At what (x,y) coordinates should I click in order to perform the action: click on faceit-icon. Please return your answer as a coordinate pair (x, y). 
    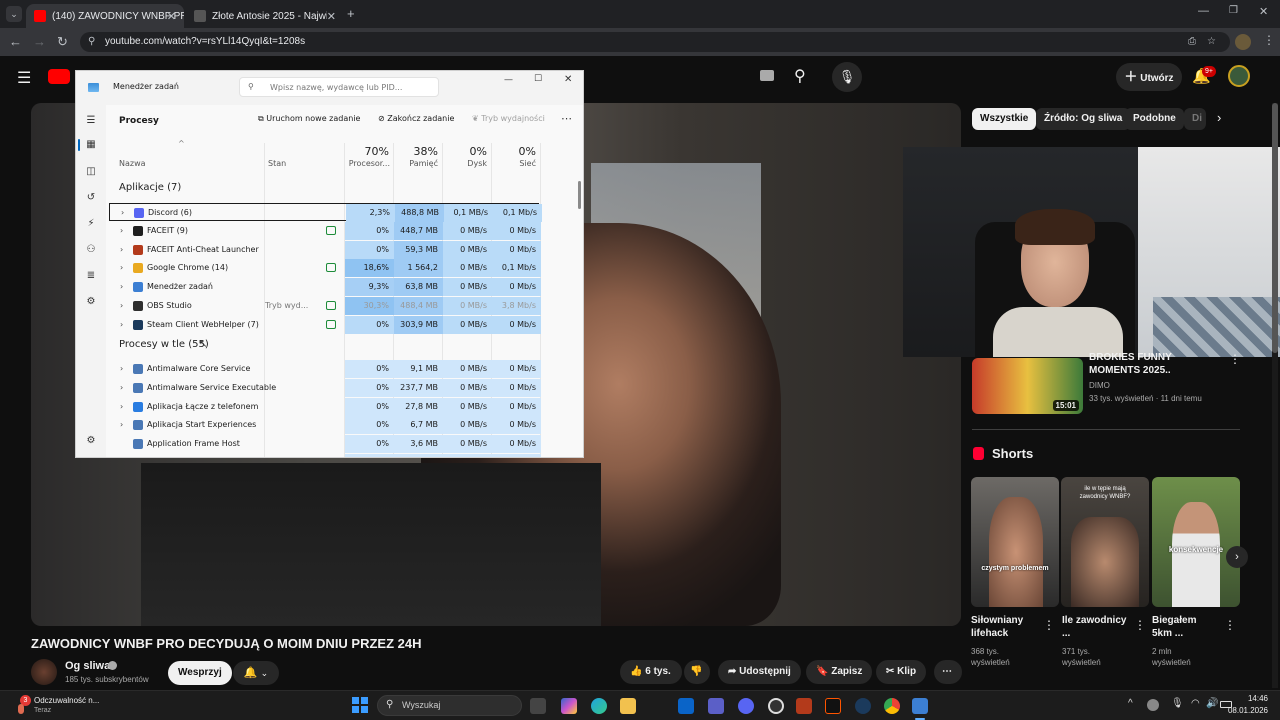
    Looking at the image, I should click on (833, 706).